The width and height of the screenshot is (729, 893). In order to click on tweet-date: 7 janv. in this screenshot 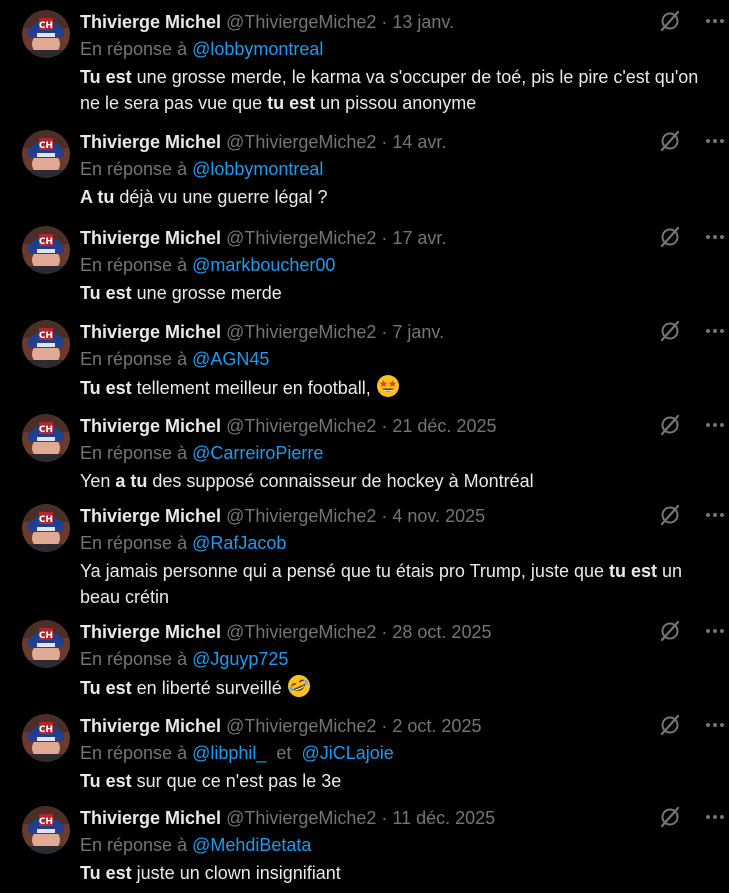, I will do `click(418, 332)`.